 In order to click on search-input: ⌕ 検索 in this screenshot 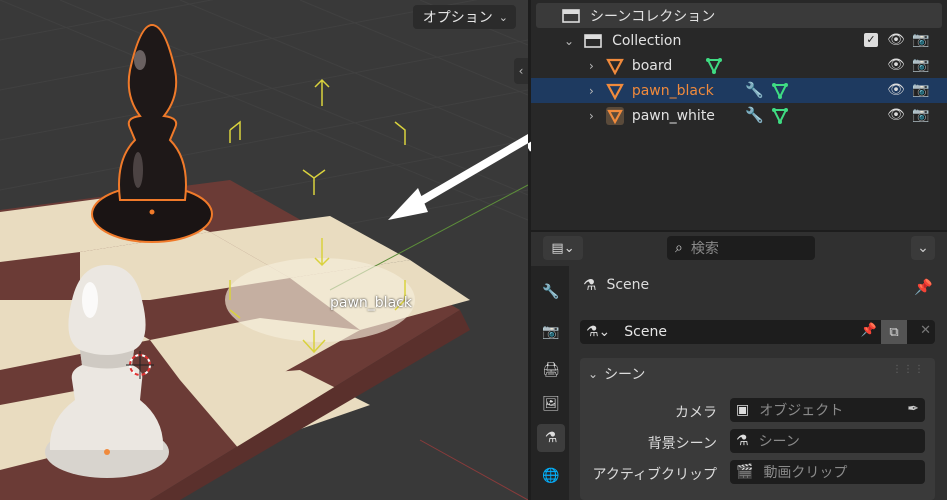, I will do `click(741, 248)`.